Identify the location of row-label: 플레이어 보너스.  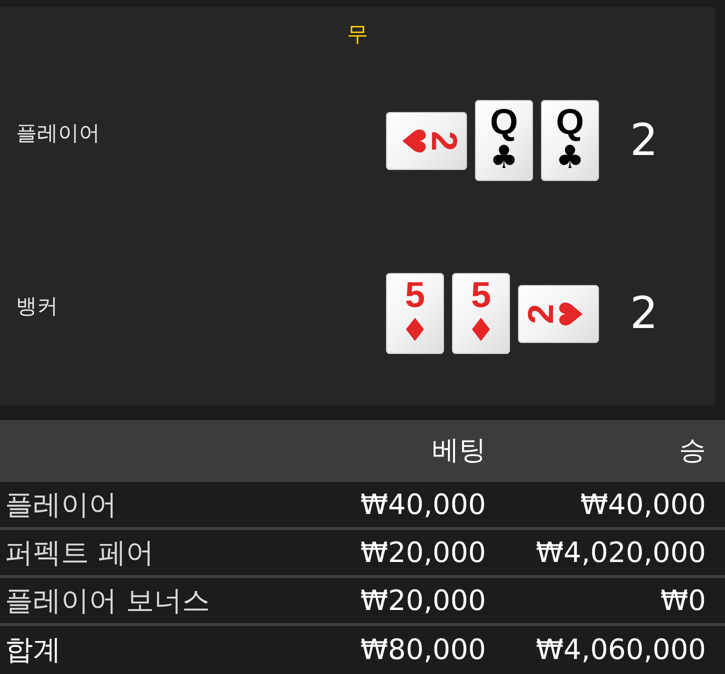
(108, 600).